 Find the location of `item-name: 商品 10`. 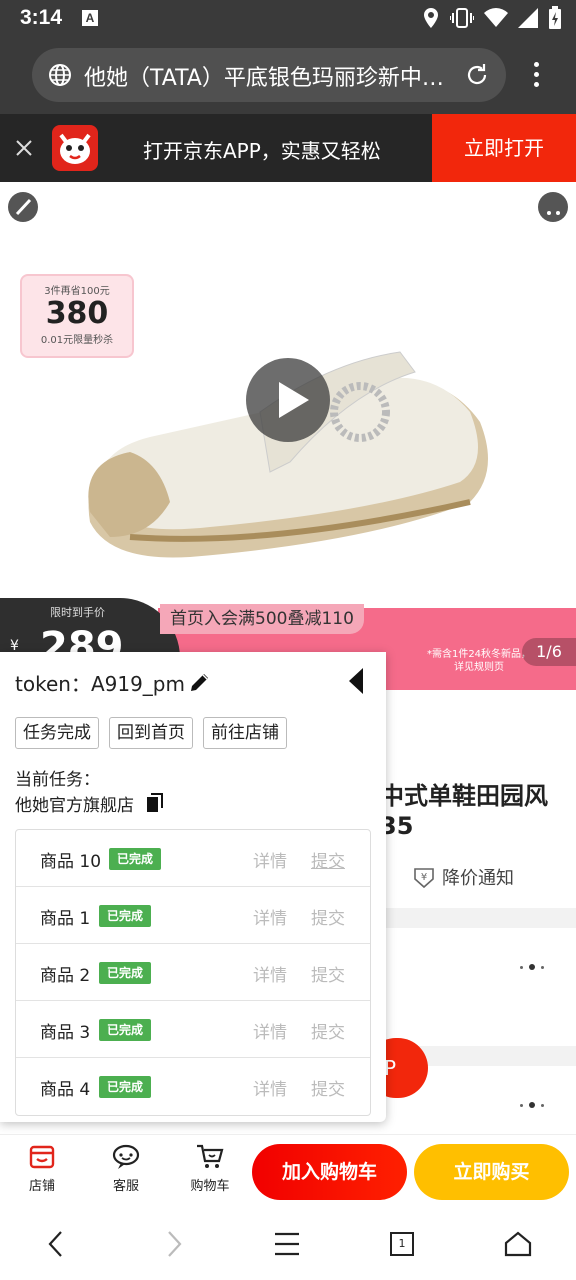

item-name: 商品 10 is located at coordinates (71, 862).